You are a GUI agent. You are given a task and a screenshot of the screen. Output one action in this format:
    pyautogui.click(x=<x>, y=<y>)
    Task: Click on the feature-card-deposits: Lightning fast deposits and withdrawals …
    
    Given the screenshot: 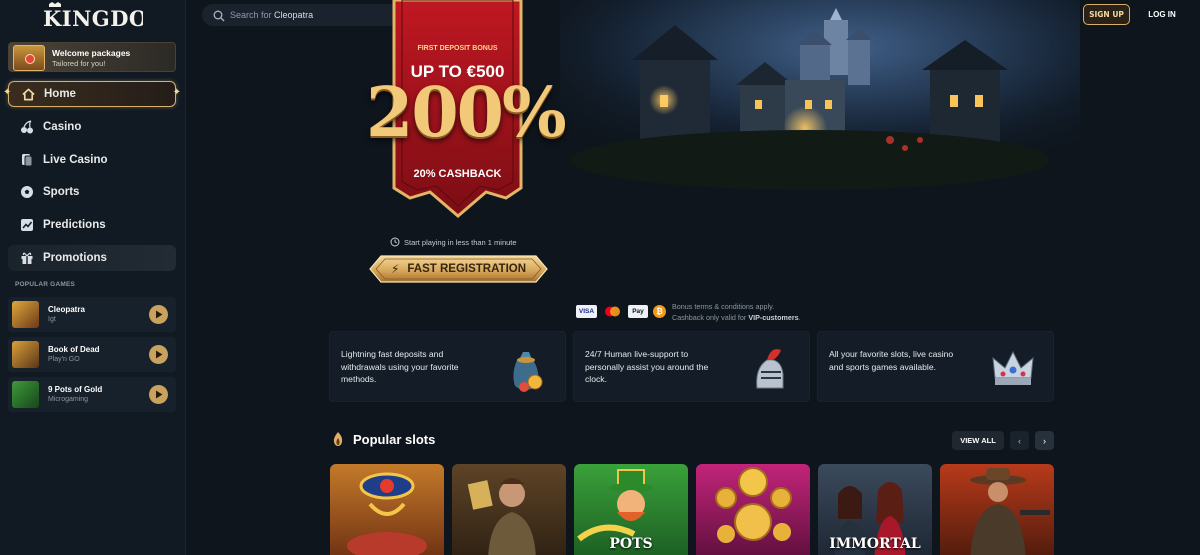 What is the action you would take?
    pyautogui.click(x=447, y=366)
    